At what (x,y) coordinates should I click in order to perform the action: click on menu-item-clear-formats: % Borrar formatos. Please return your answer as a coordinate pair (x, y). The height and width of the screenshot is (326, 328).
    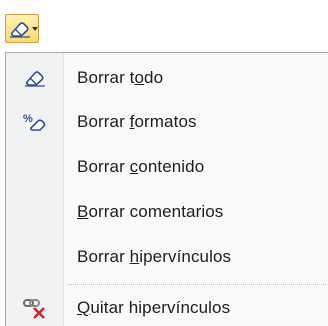
    Looking at the image, I should click on (167, 122).